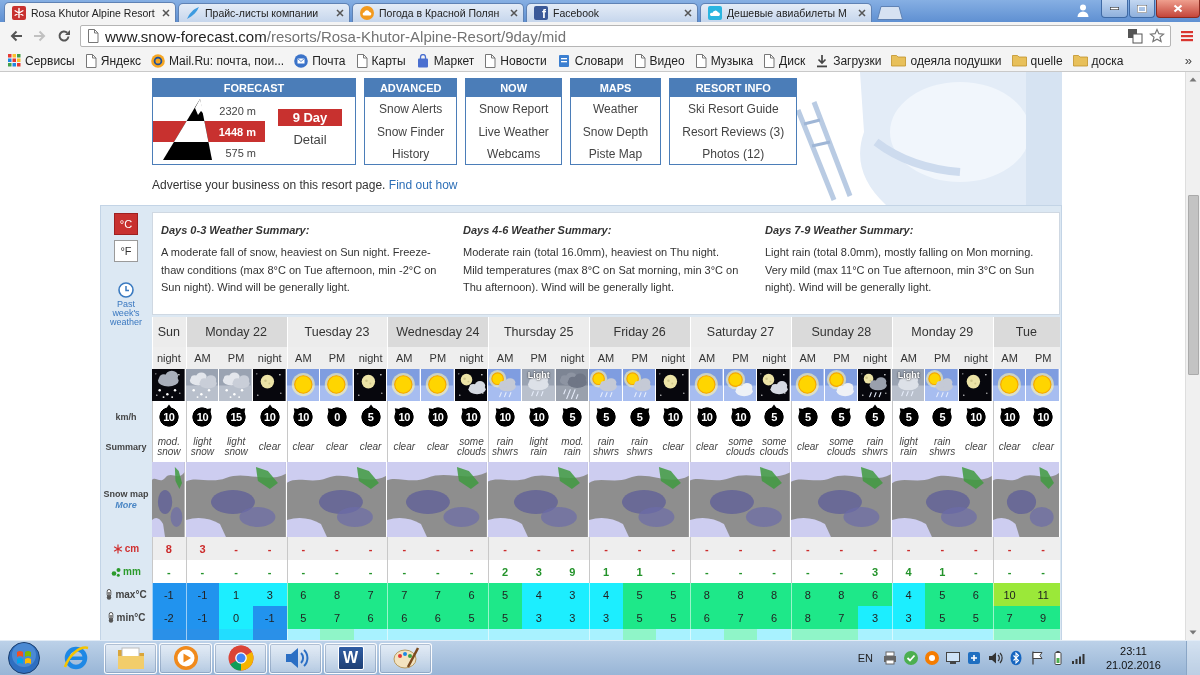 The width and height of the screenshot is (1200, 675). Describe the element at coordinates (126, 290) in the screenshot. I see `clock-icon` at that location.